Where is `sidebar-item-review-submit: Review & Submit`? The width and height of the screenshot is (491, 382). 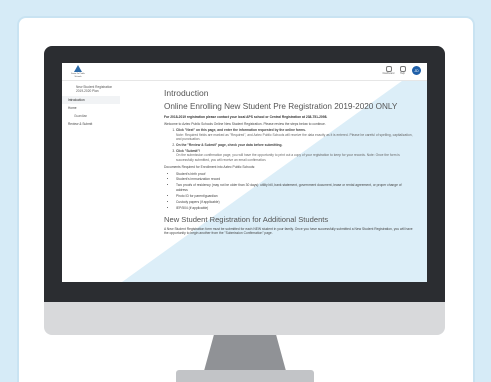
sidebar-item-review-submit: Review & Submit is located at coordinates (91, 124).